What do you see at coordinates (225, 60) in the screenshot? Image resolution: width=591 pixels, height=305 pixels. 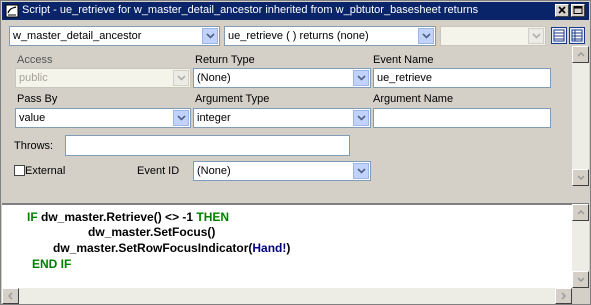 I see `return-type-label: Return Type` at bounding box center [225, 60].